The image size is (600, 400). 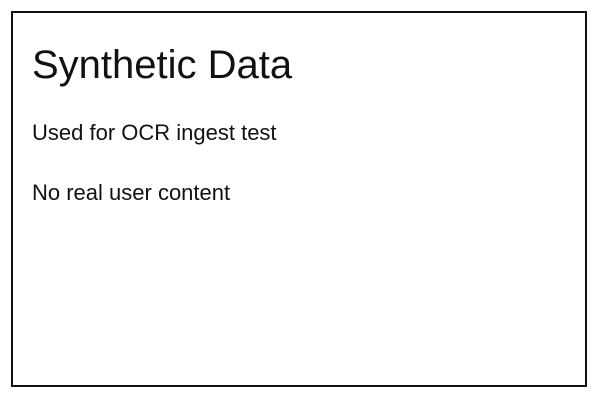 I want to click on page-title: Synthetic Data, so click(x=162, y=65).